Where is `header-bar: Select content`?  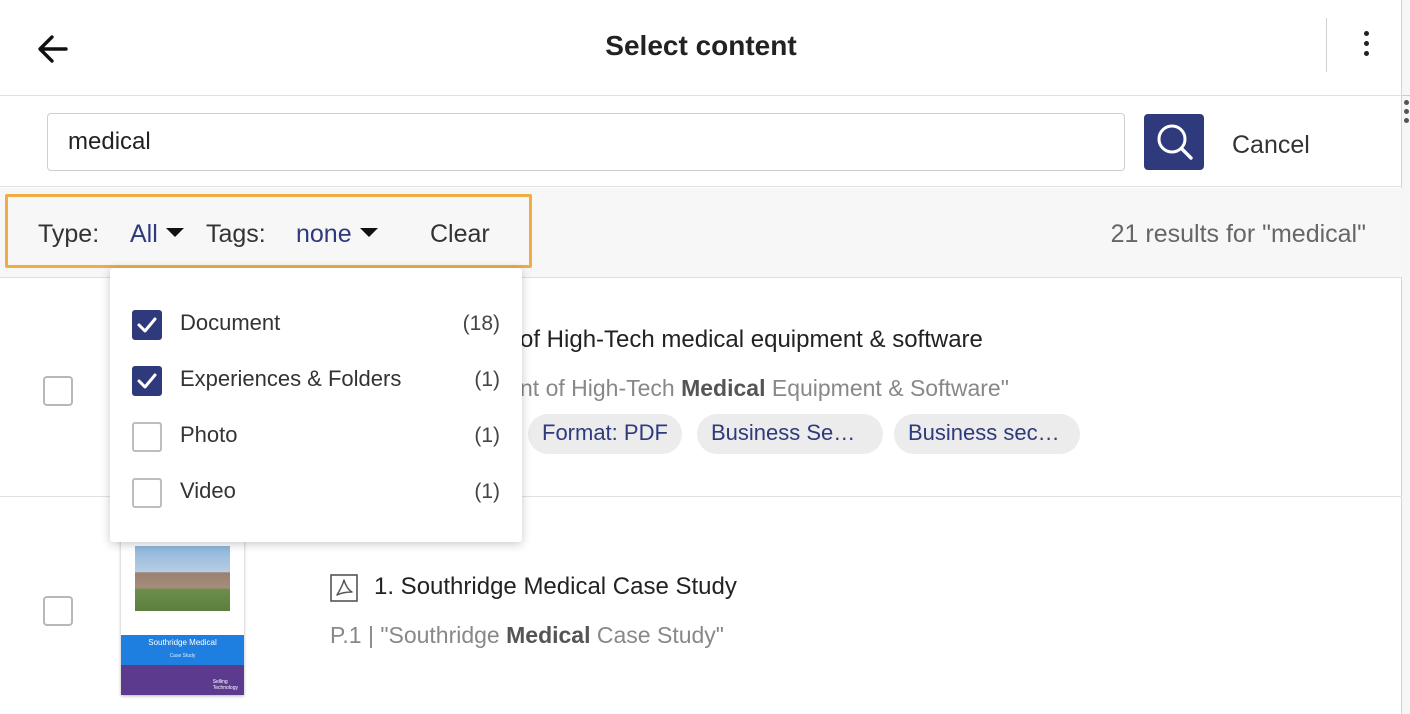
header-bar: Select content is located at coordinates (701, 48).